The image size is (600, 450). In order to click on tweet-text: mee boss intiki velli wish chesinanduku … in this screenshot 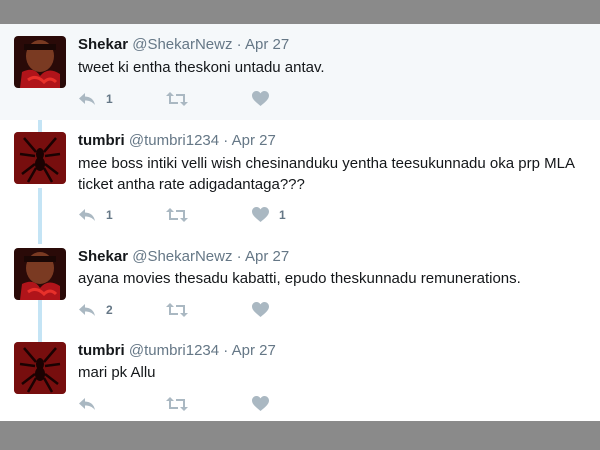, I will do `click(326, 174)`.